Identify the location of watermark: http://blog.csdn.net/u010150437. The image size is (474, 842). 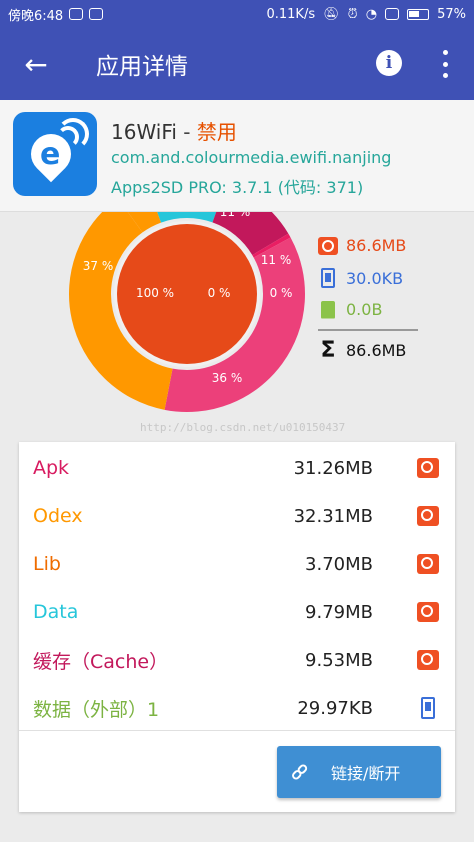
(243, 427).